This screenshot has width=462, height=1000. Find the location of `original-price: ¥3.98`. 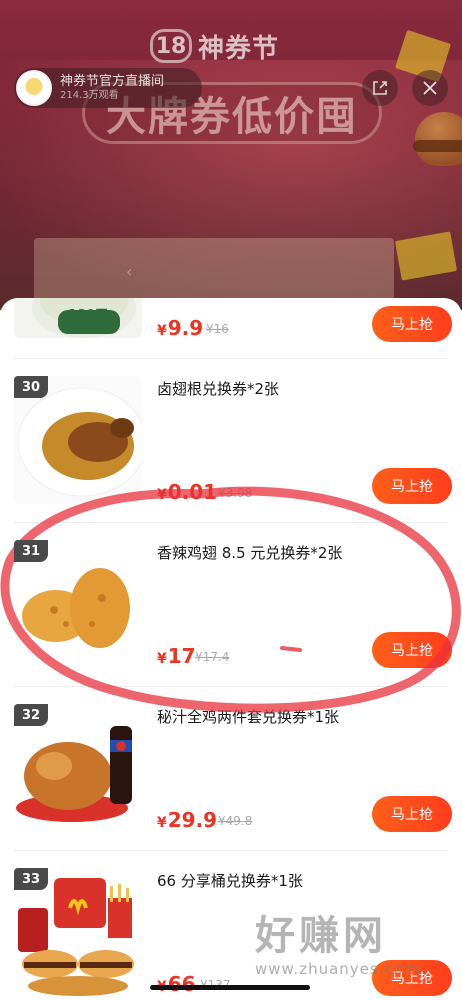

original-price: ¥3.98 is located at coordinates (235, 493).